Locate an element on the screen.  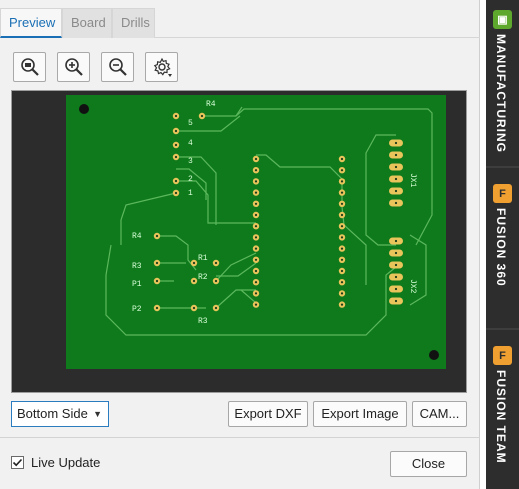
sidebar-item-manufacturing: ▣ MANUFACTURING is located at coordinates (502, 76).